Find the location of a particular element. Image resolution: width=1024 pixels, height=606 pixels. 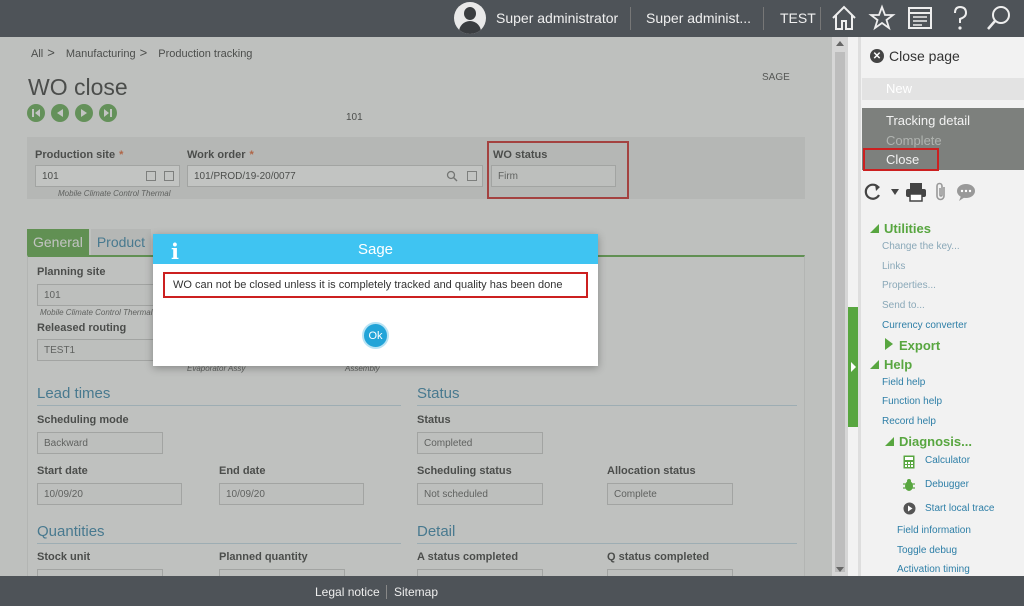

panel-separator is located at coordinates (859, 306).